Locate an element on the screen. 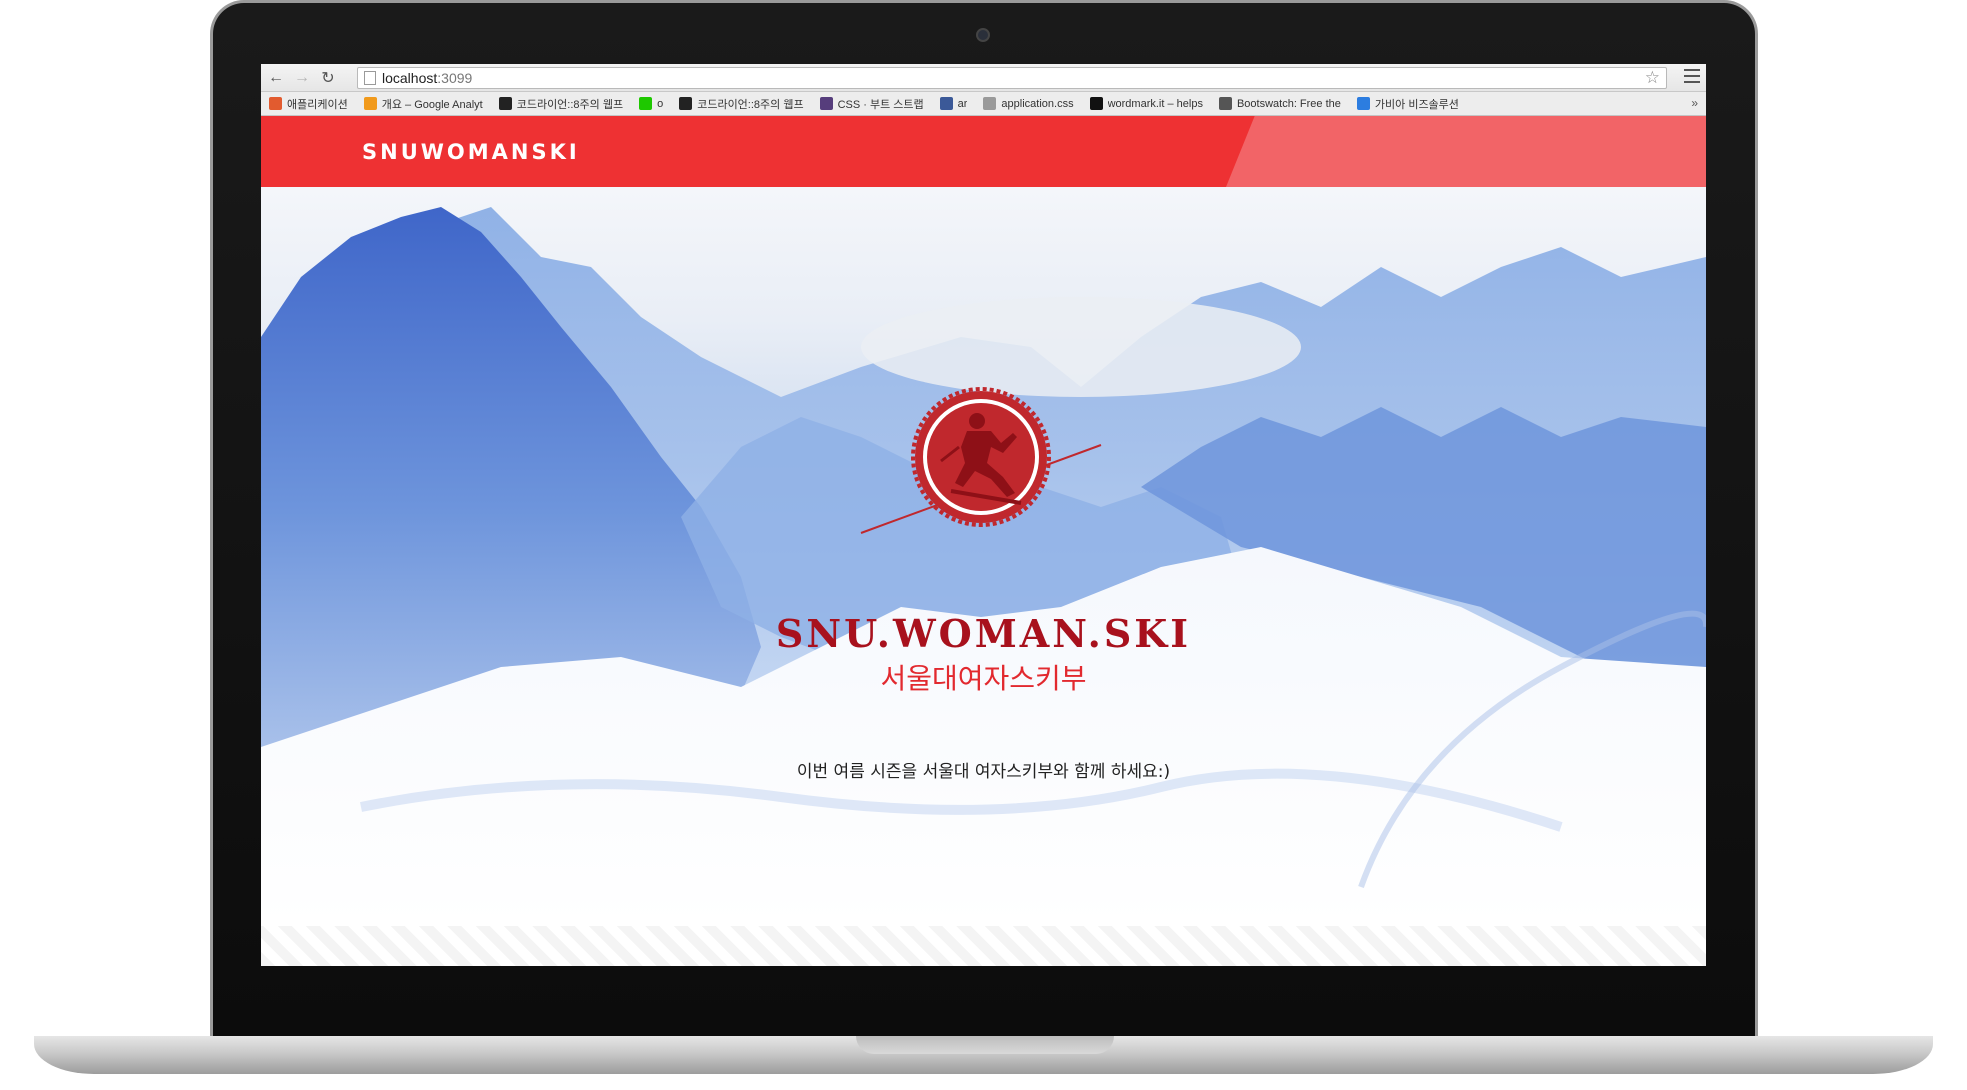 Image resolution: width=1967 pixels, height=1090 pixels. bookmark-label: application.css is located at coordinates (1037, 103).